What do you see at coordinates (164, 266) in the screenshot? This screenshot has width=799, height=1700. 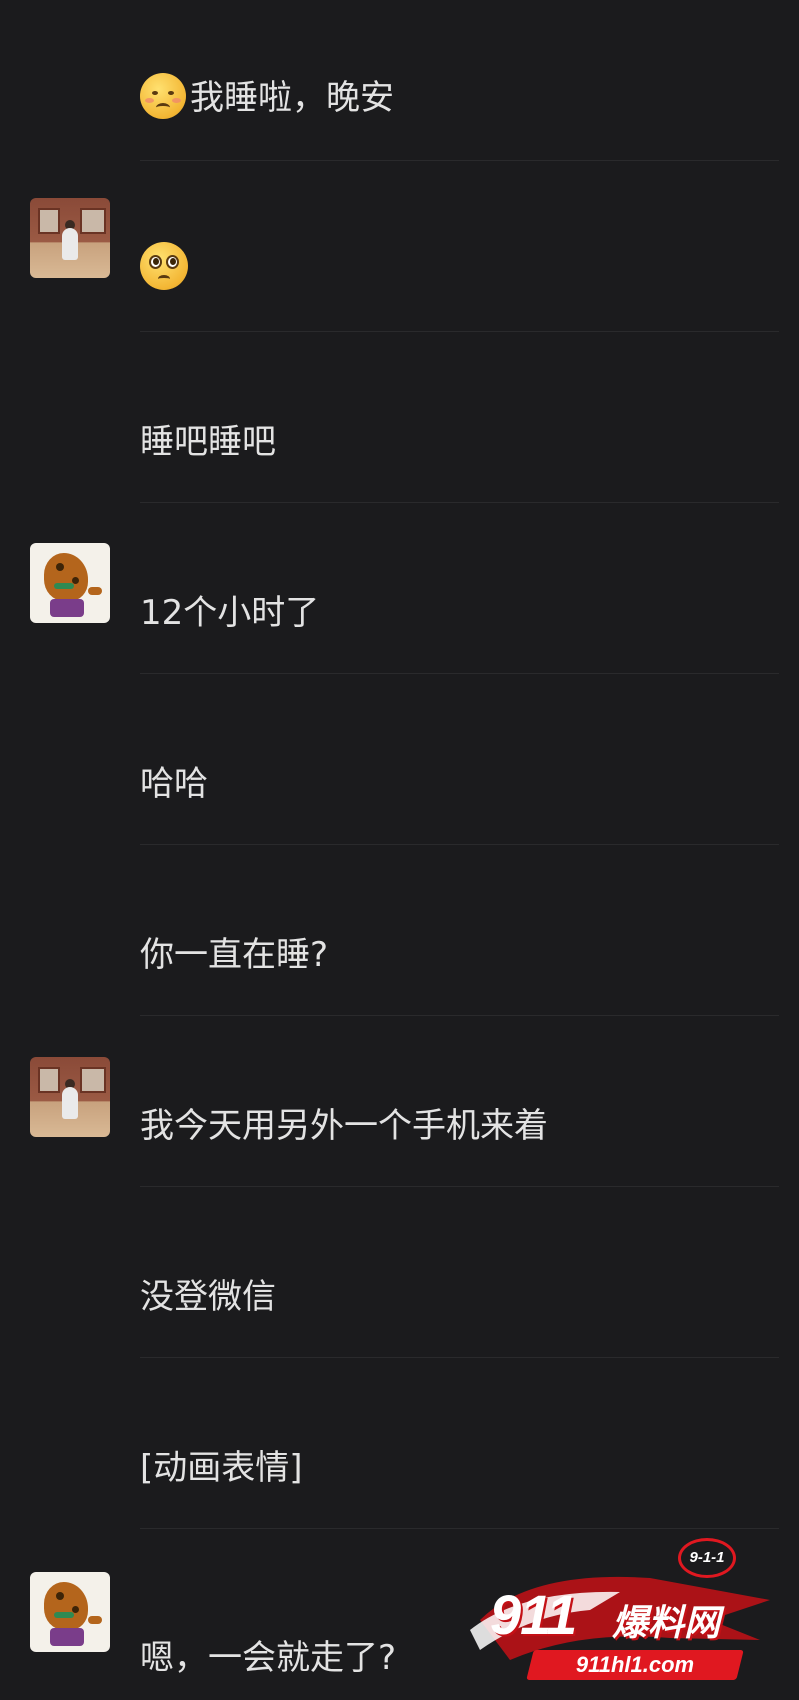 I see `pleading-face-icon` at bounding box center [164, 266].